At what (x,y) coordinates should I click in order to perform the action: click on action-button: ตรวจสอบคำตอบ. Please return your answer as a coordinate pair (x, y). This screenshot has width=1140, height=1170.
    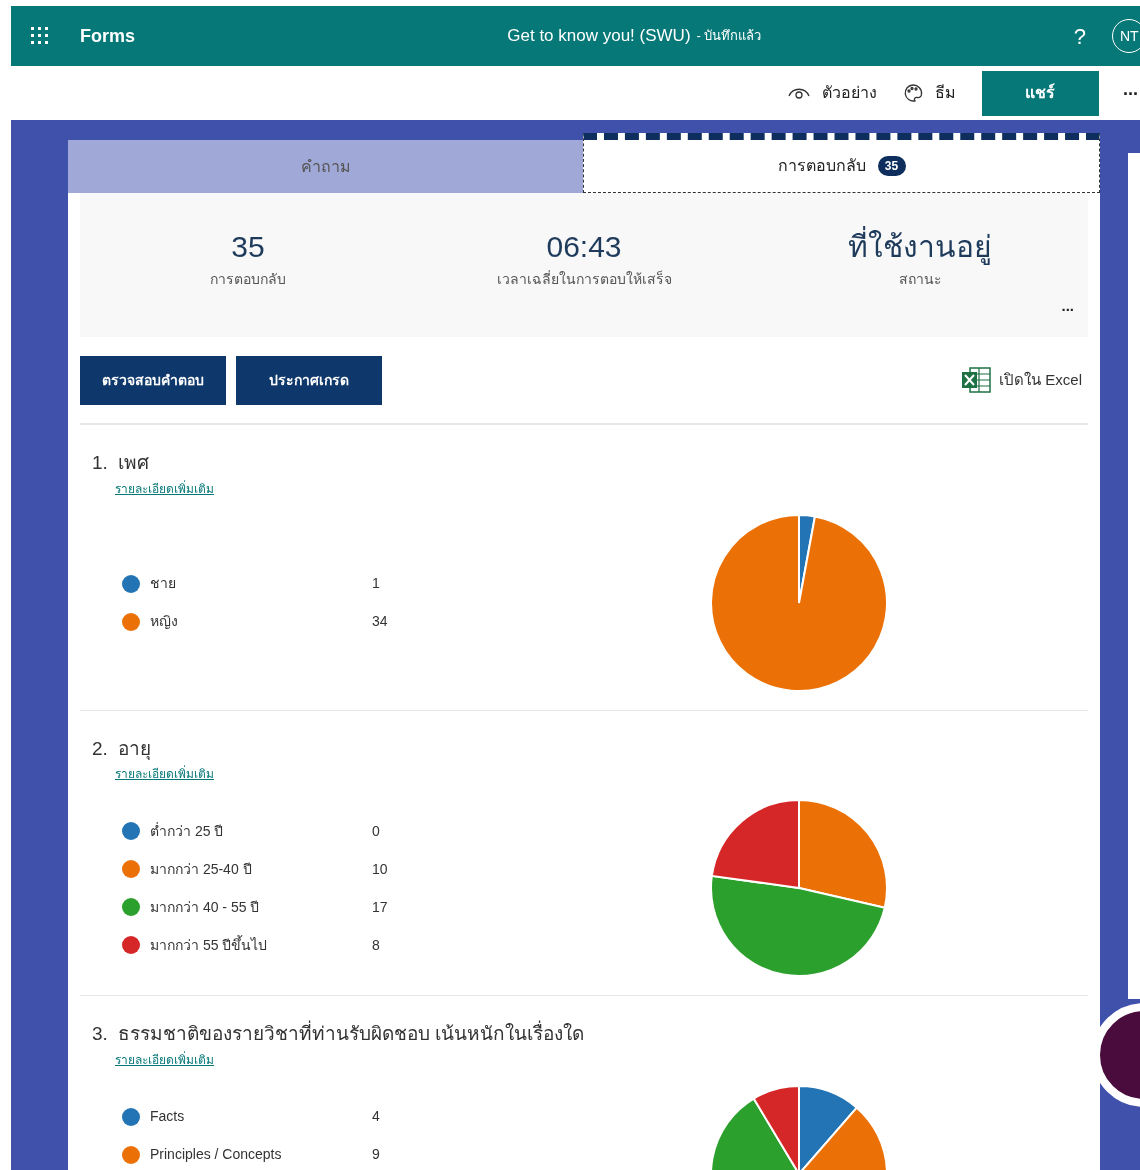
    Looking at the image, I should click on (153, 380).